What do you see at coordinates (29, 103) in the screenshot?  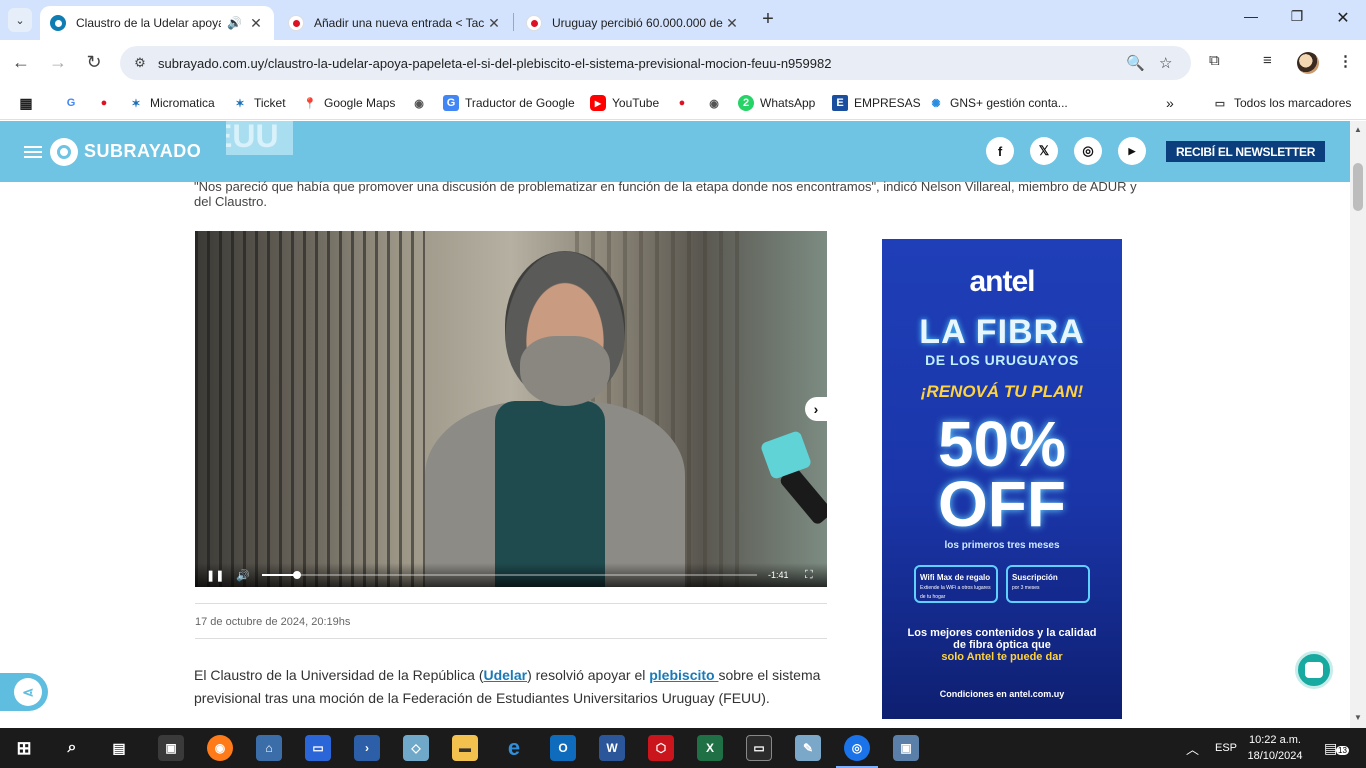 I see `apps-grid-icon: ▦` at bounding box center [29, 103].